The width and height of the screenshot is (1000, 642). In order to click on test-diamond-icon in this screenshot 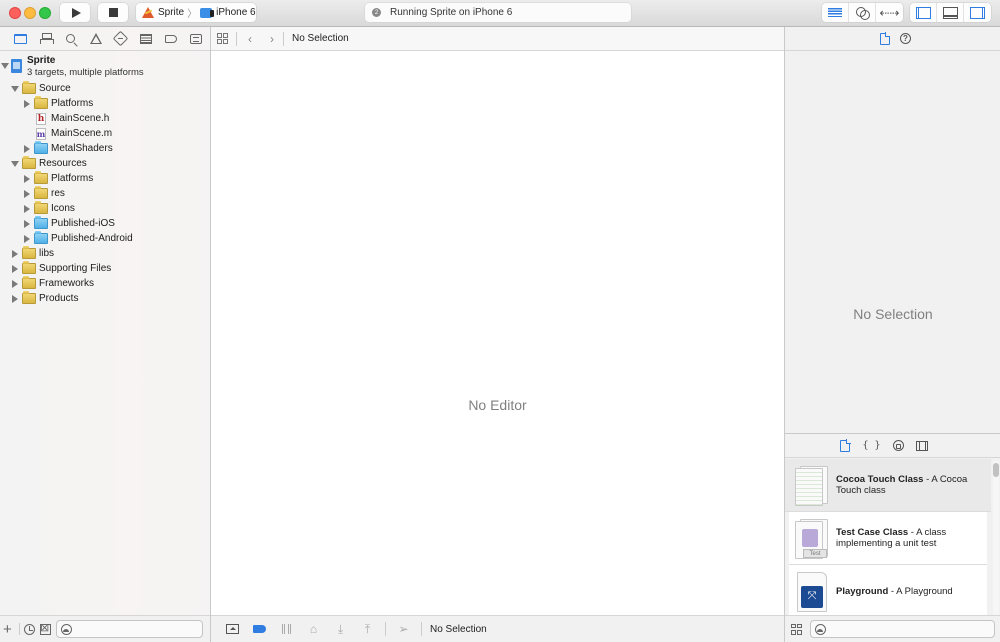, I will do `click(120, 38)`.